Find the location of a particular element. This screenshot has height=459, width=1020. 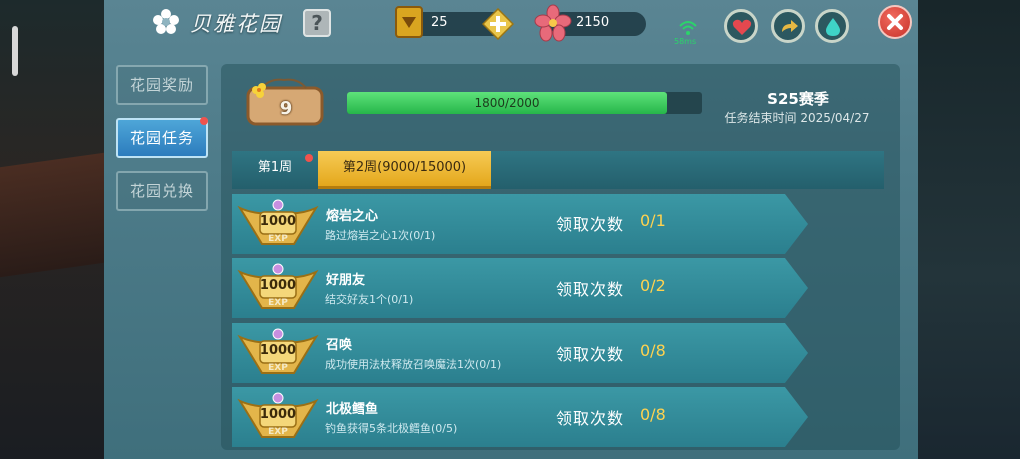

task-description: 结交好友1个(0/1) is located at coordinates (369, 299).